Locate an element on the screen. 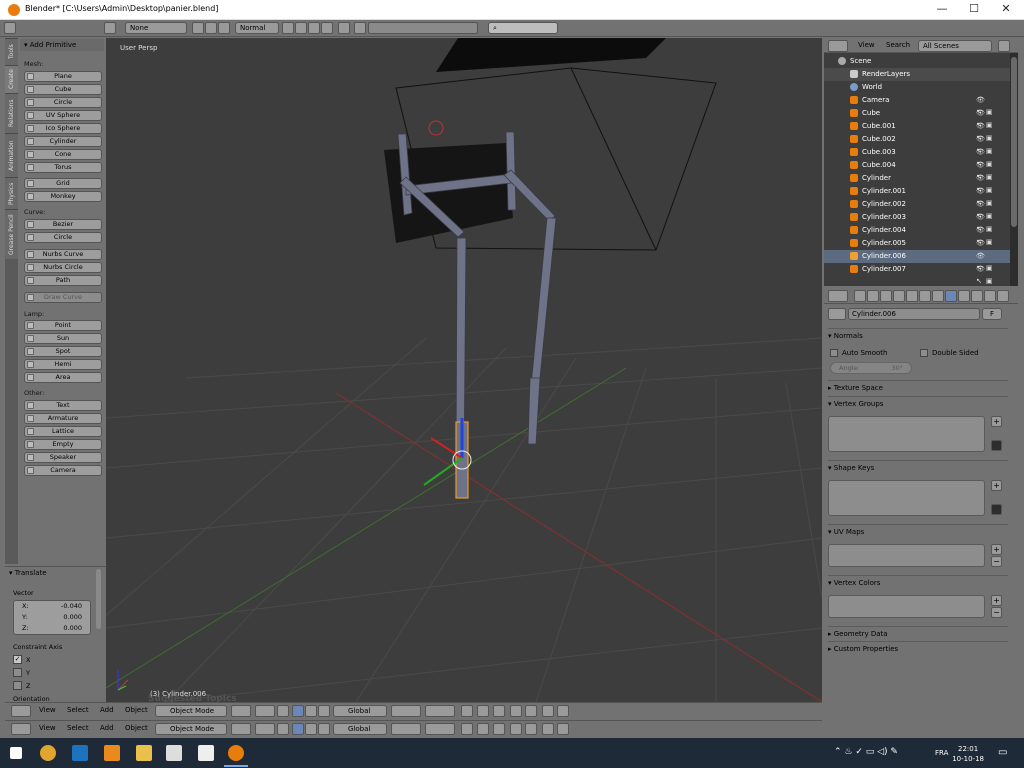 The image size is (1024, 768). shape-keys-list is located at coordinates (906, 498).